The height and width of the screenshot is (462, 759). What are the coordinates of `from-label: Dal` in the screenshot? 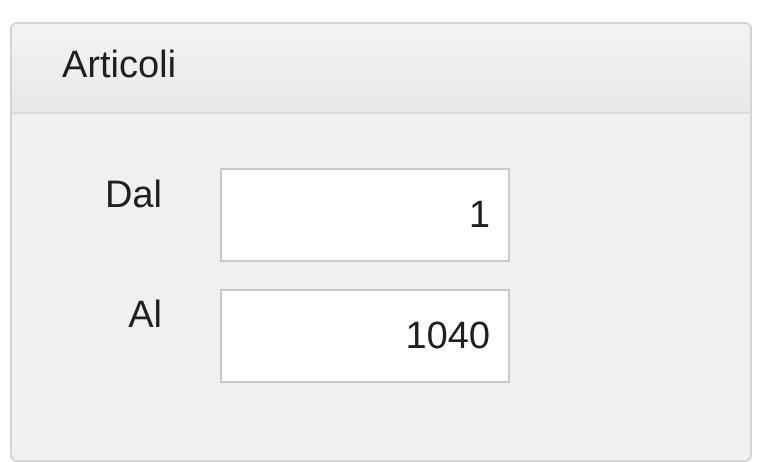 It's located at (133, 195).